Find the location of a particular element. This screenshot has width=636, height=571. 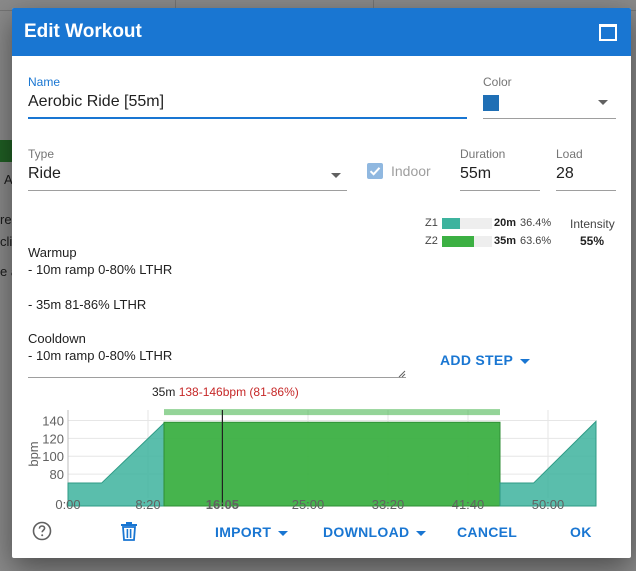

indoor-checkbox is located at coordinates (375, 171).